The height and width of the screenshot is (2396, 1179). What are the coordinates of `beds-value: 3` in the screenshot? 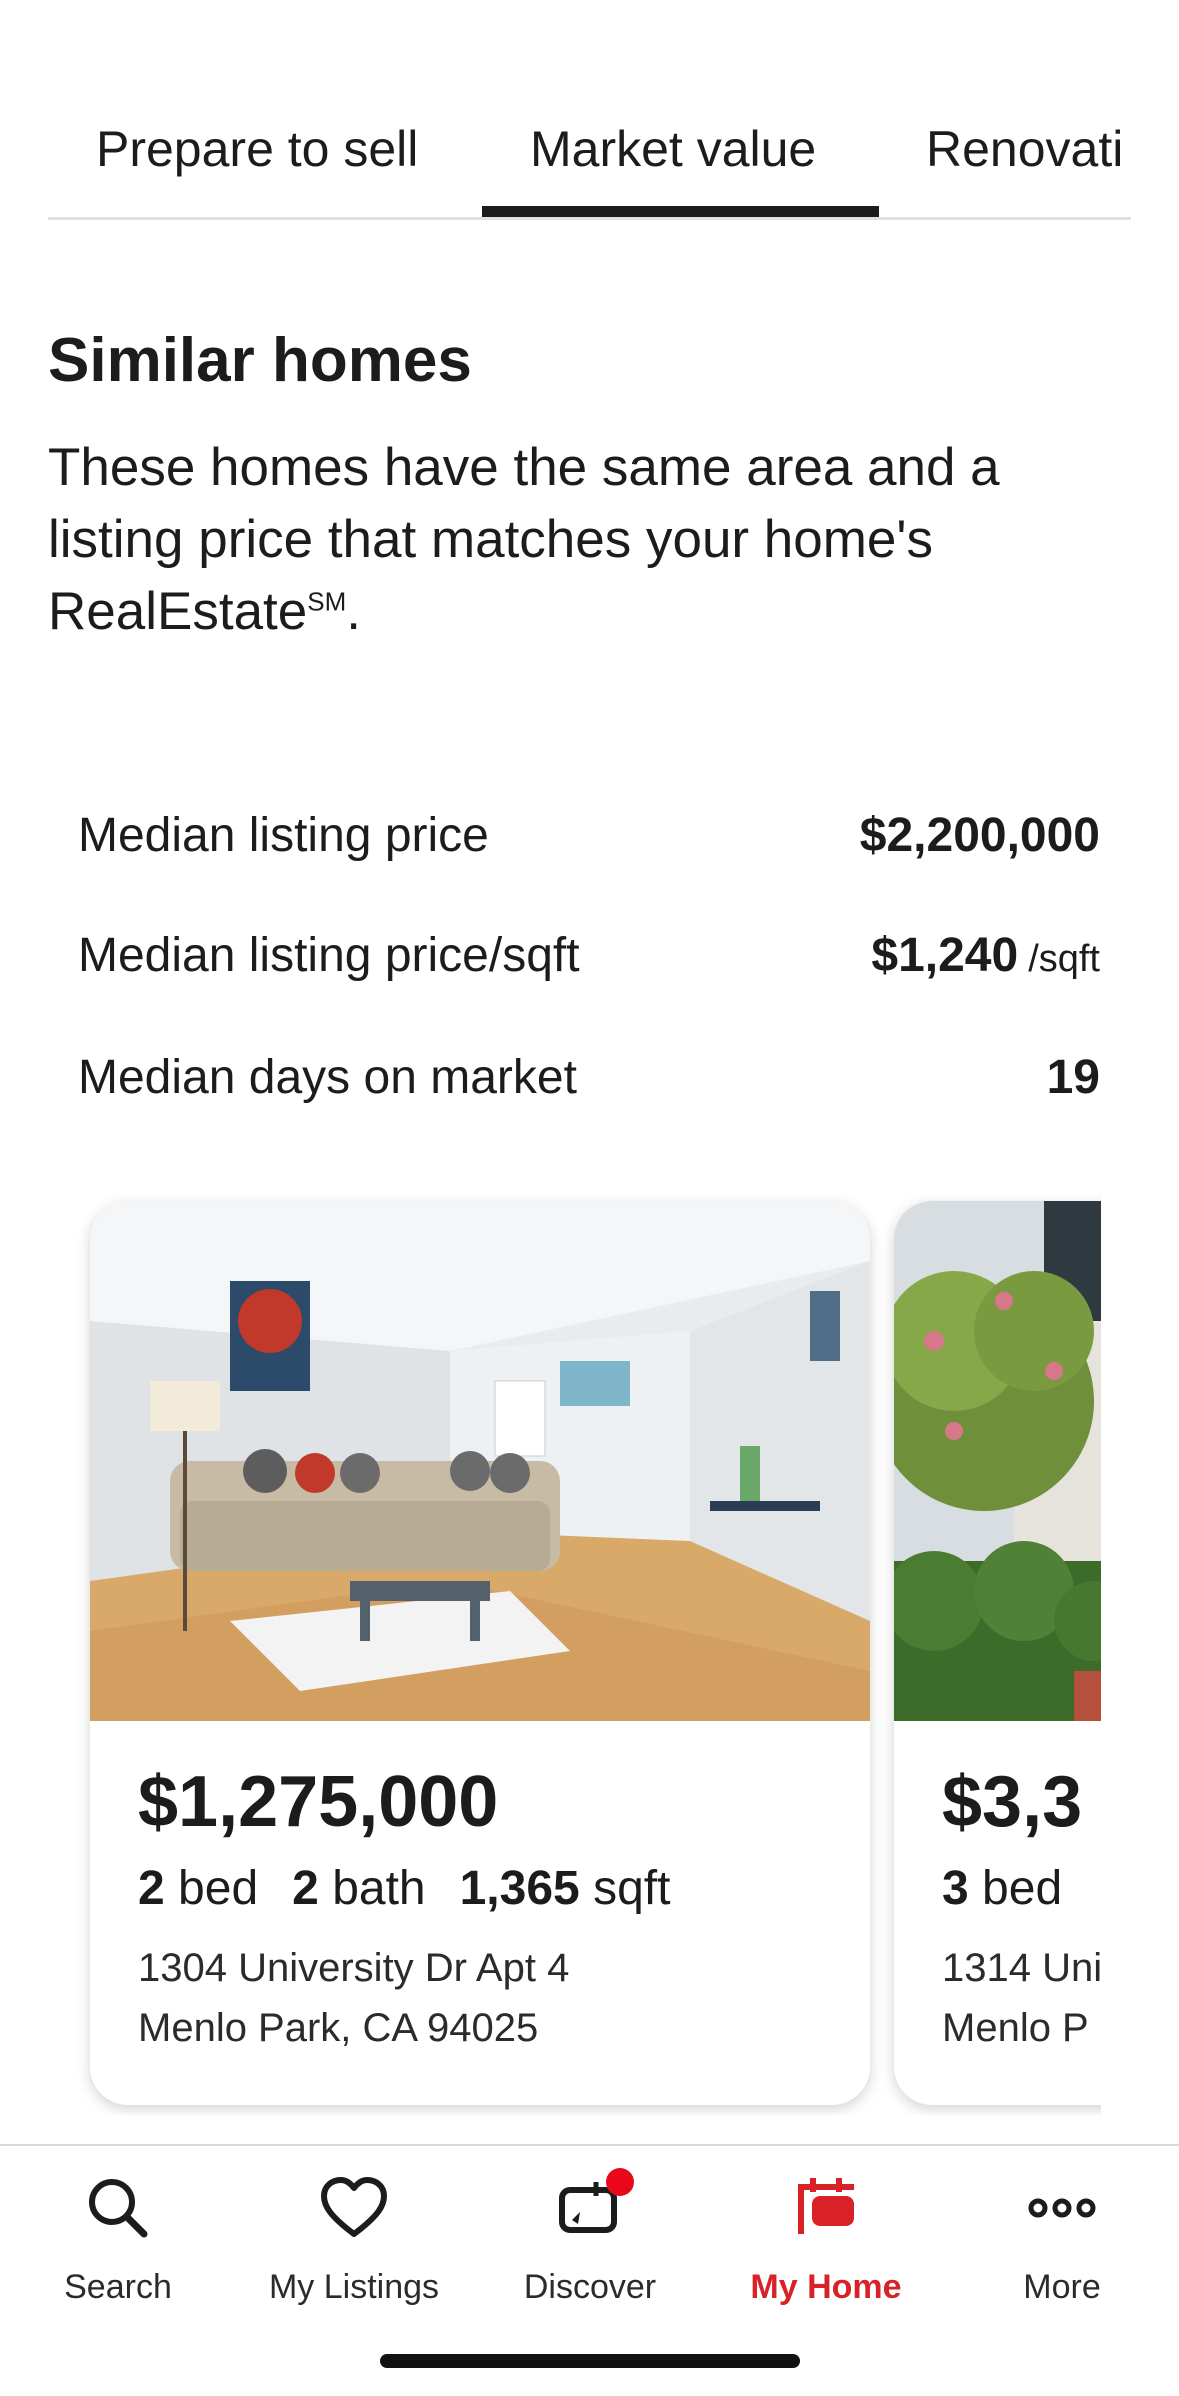 It's located at (955, 1888).